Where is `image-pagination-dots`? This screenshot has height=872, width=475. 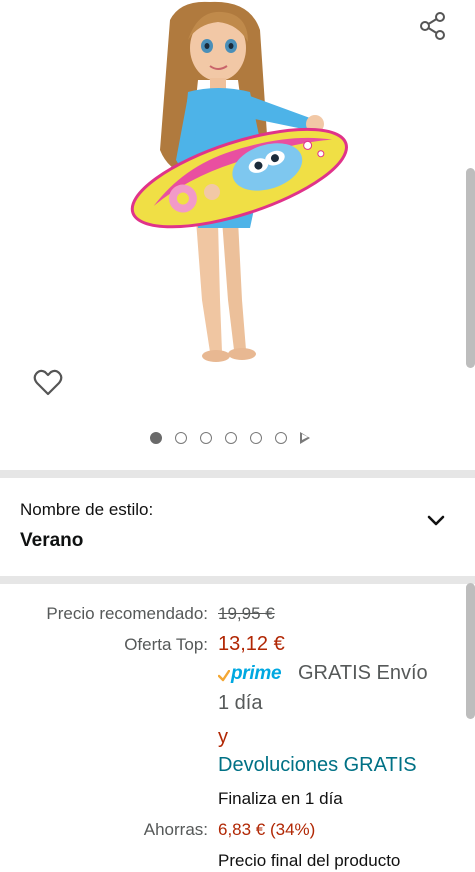 image-pagination-dots is located at coordinates (230, 438).